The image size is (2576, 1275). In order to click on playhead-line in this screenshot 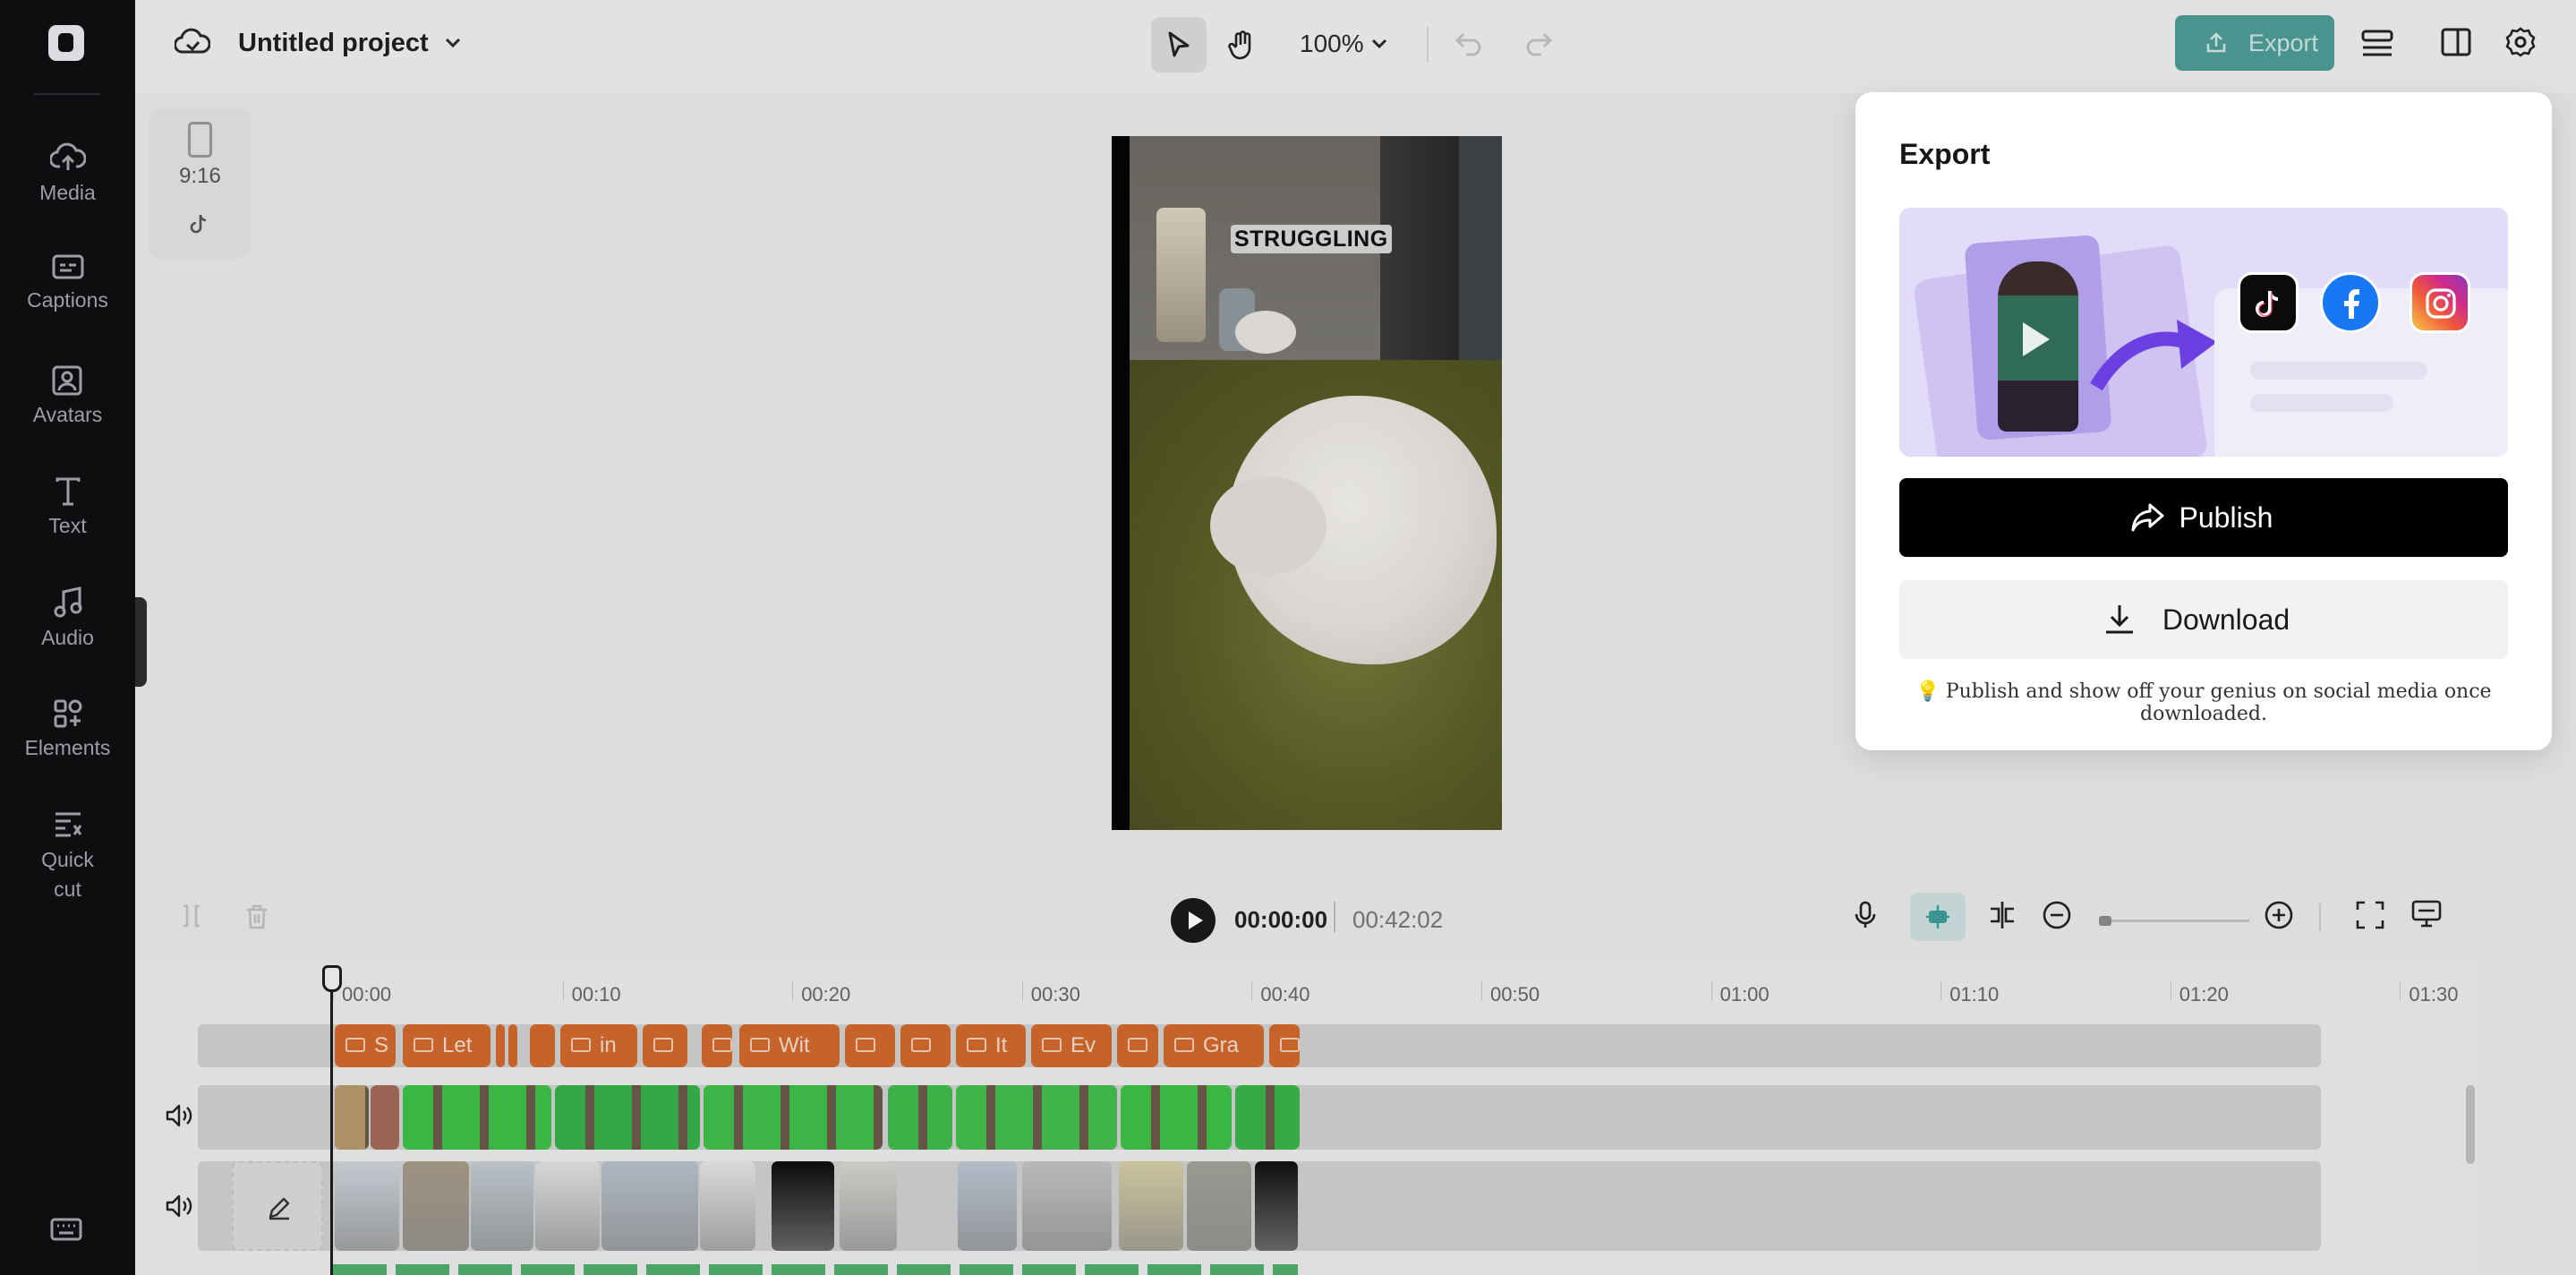, I will do `click(331, 1120)`.